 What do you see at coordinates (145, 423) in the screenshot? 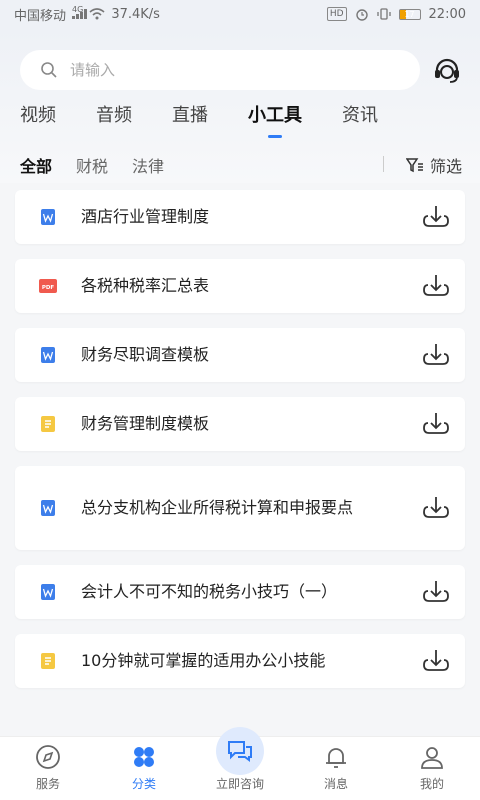
I see `file-title: 财务管理制度模板` at bounding box center [145, 423].